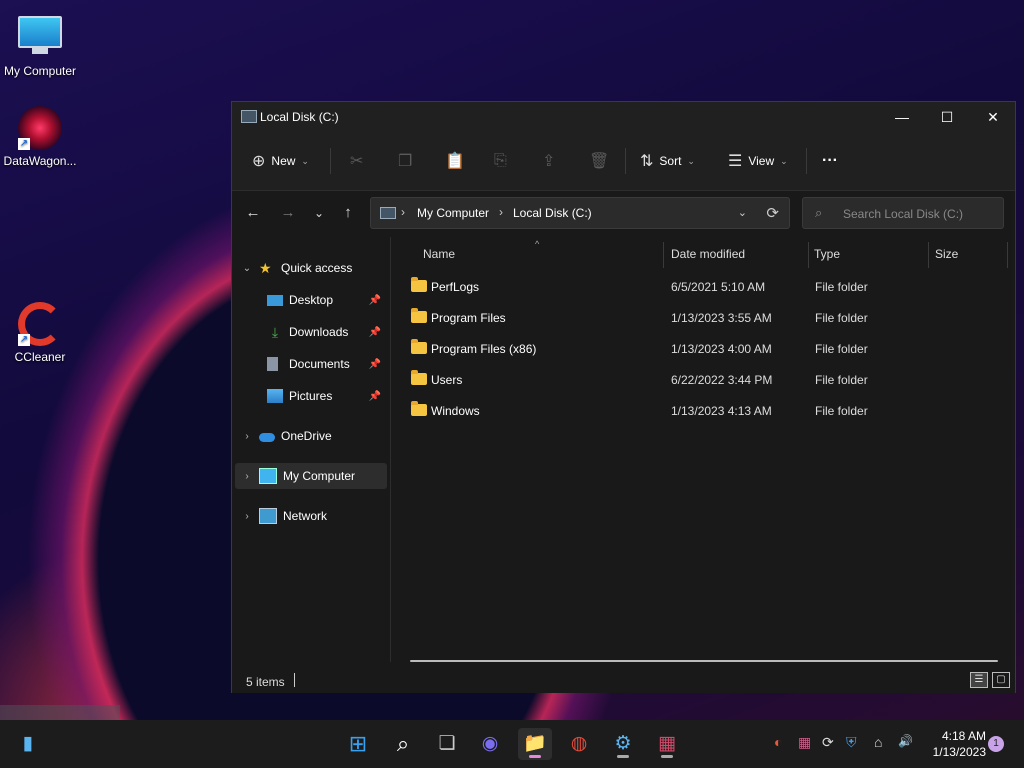 The height and width of the screenshot is (768, 1024). Describe the element at coordinates (851, 742) in the screenshot. I see `defender-shield-icon: ⛨` at that location.